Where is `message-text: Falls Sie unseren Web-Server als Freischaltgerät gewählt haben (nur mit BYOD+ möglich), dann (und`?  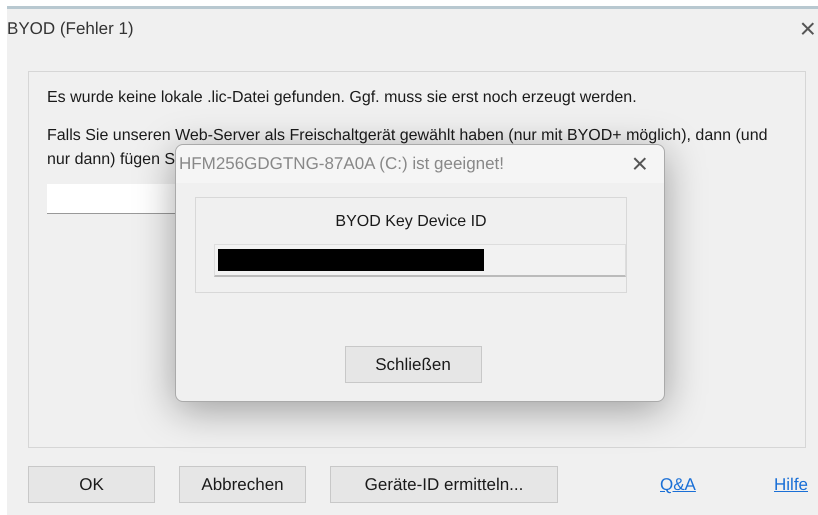
message-text: Falls Sie unseren Web-Server als Freischaltgerät gewählt haben (nur mit BYOD+ möglich), dann (und is located at coordinates (407, 136).